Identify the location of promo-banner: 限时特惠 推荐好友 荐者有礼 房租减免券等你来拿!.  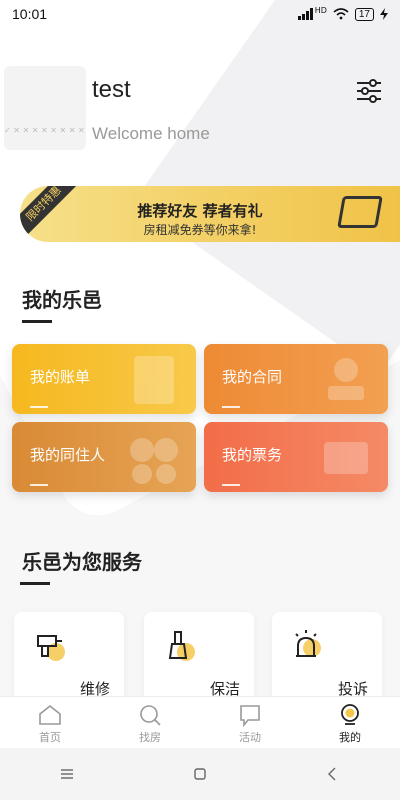
(210, 214).